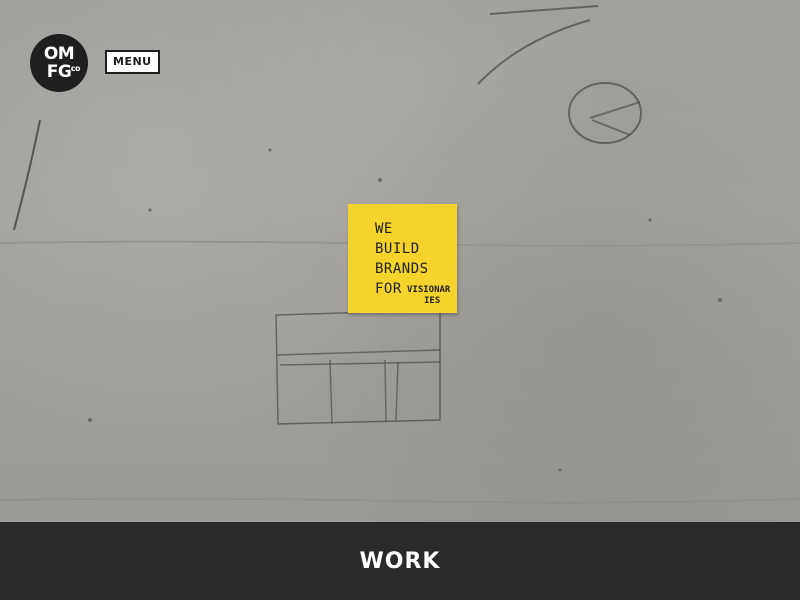  I want to click on footer-bar: WORK, so click(400, 561).